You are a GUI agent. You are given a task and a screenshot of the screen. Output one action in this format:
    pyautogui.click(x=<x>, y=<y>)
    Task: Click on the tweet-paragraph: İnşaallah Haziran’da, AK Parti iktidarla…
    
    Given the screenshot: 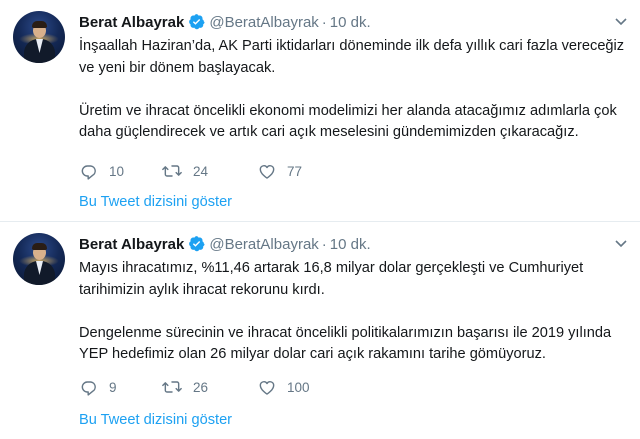 What is the action you would take?
    pyautogui.click(x=352, y=57)
    